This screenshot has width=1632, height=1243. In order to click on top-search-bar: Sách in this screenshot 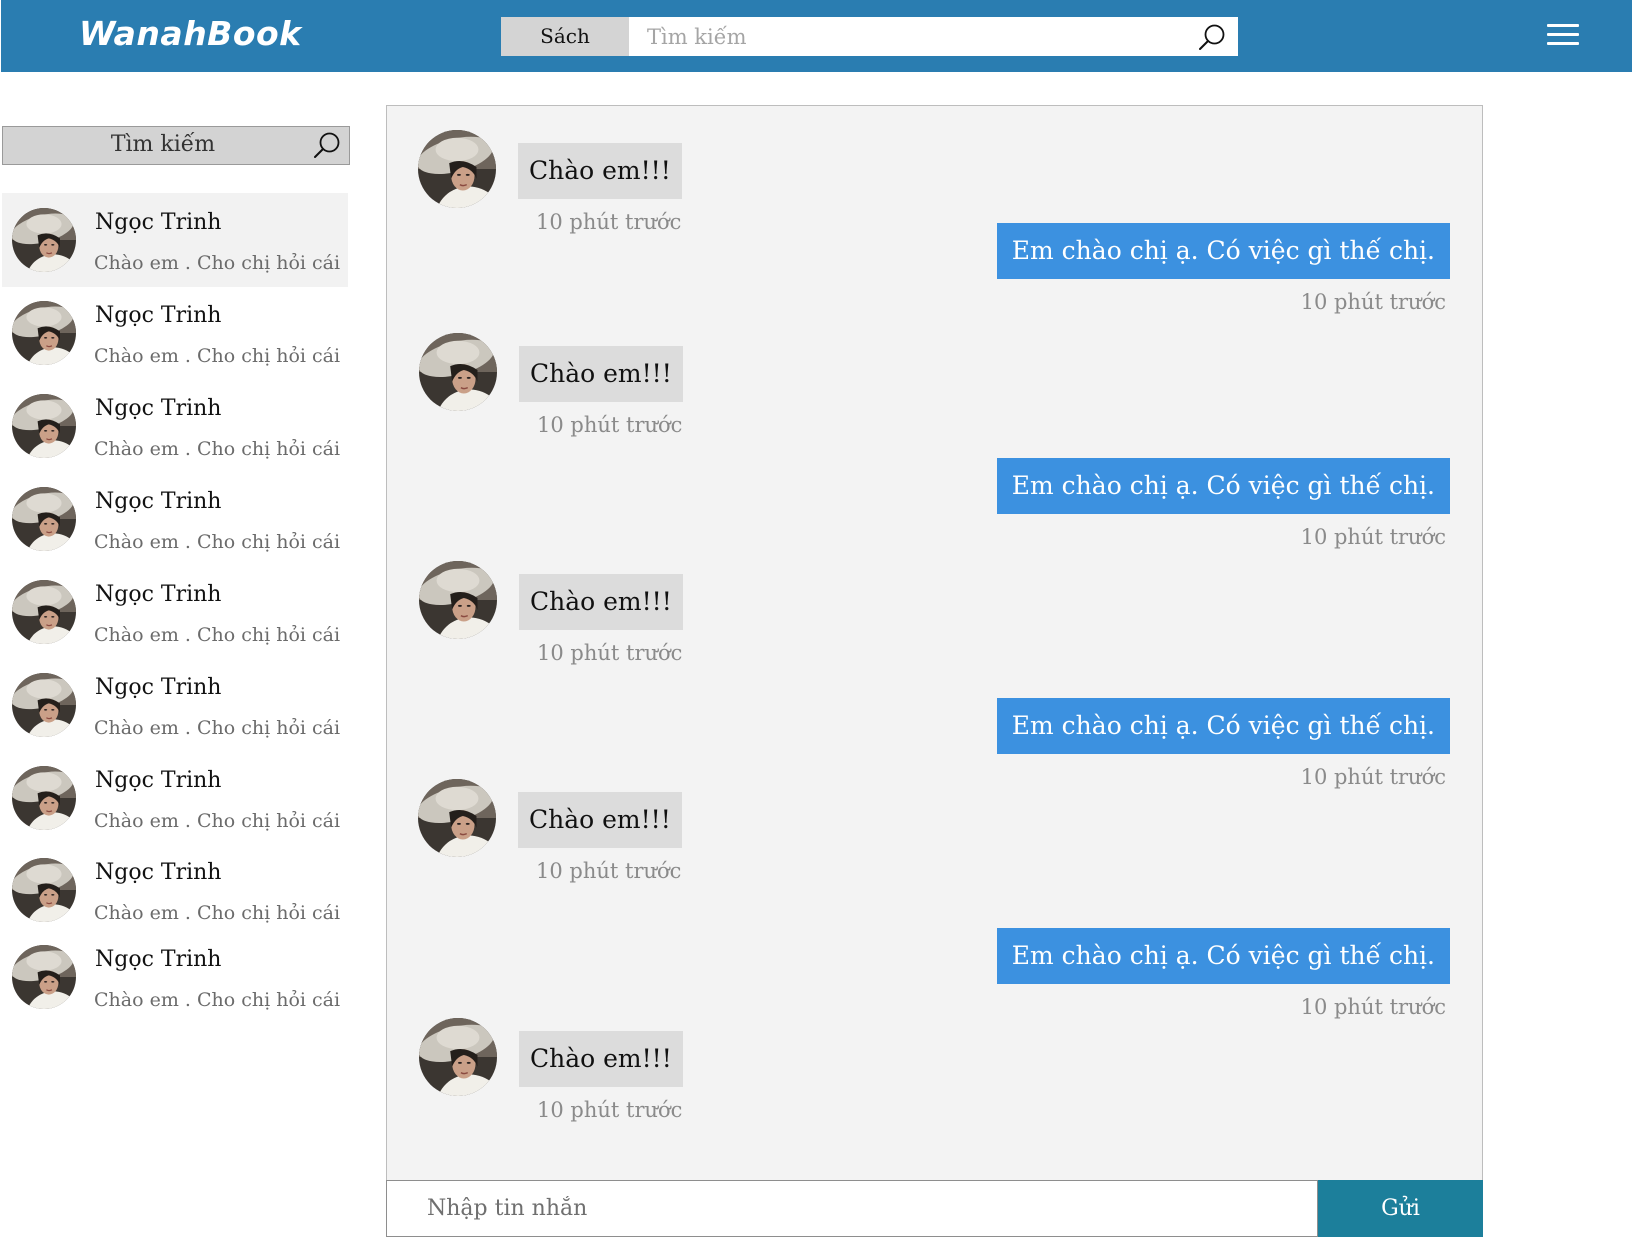, I will do `click(869, 36)`.